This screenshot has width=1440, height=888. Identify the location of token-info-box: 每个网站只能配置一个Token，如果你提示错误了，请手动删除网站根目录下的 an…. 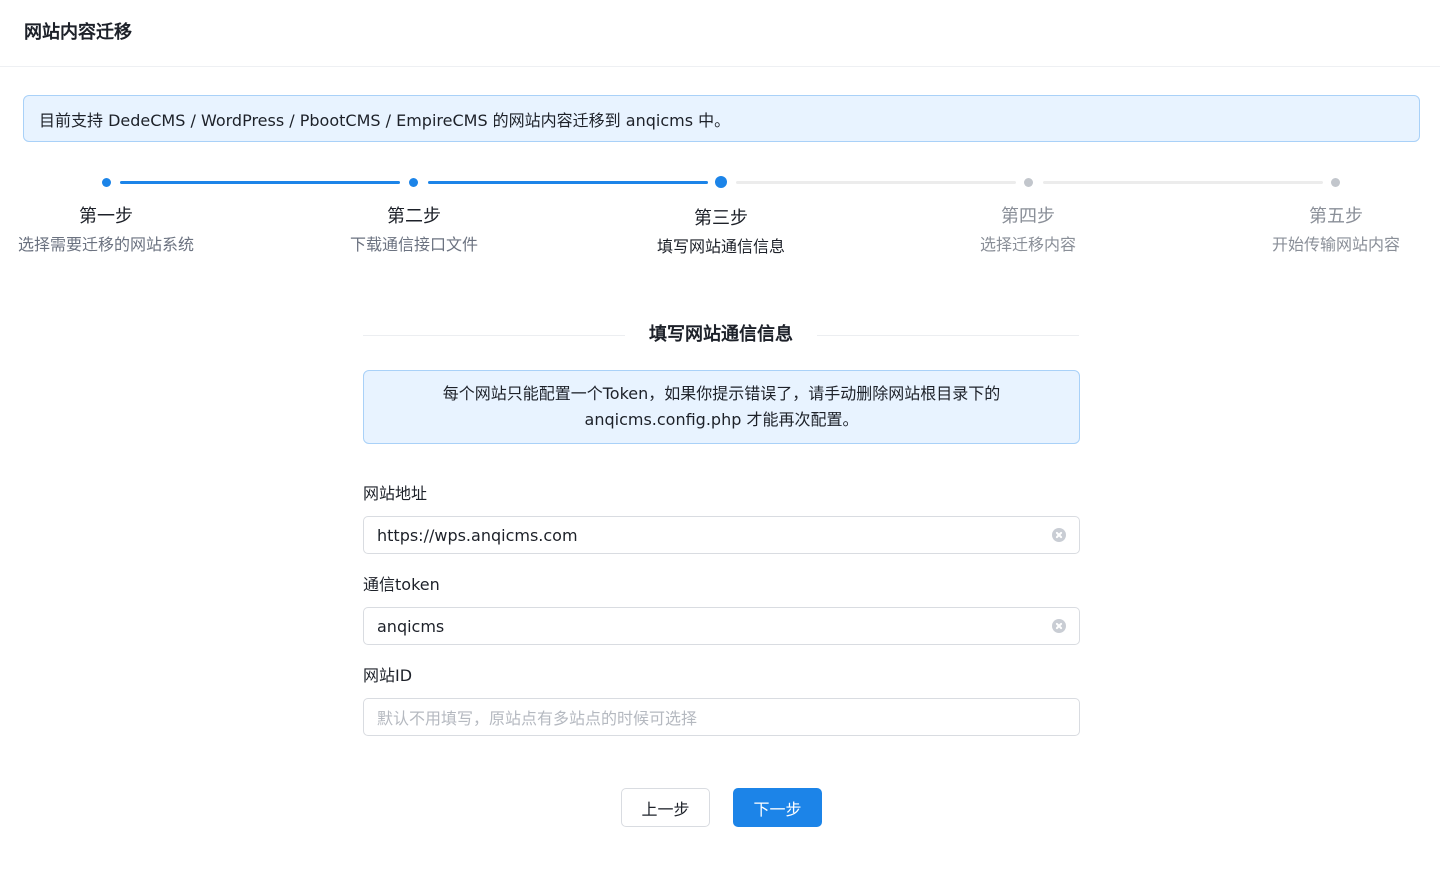
(721, 407).